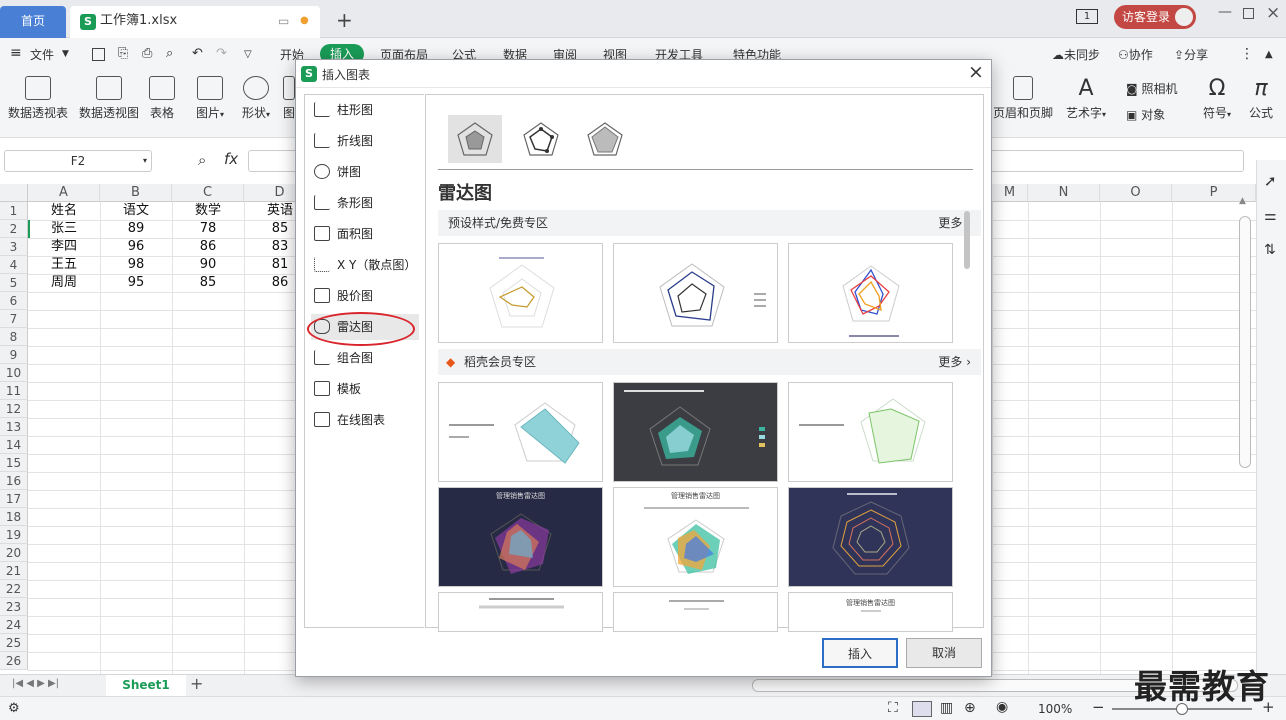 Image resolution: width=1286 pixels, height=720 pixels. Describe the element at coordinates (64, 265) in the screenshot. I see `sheet-cell: 王五` at that location.